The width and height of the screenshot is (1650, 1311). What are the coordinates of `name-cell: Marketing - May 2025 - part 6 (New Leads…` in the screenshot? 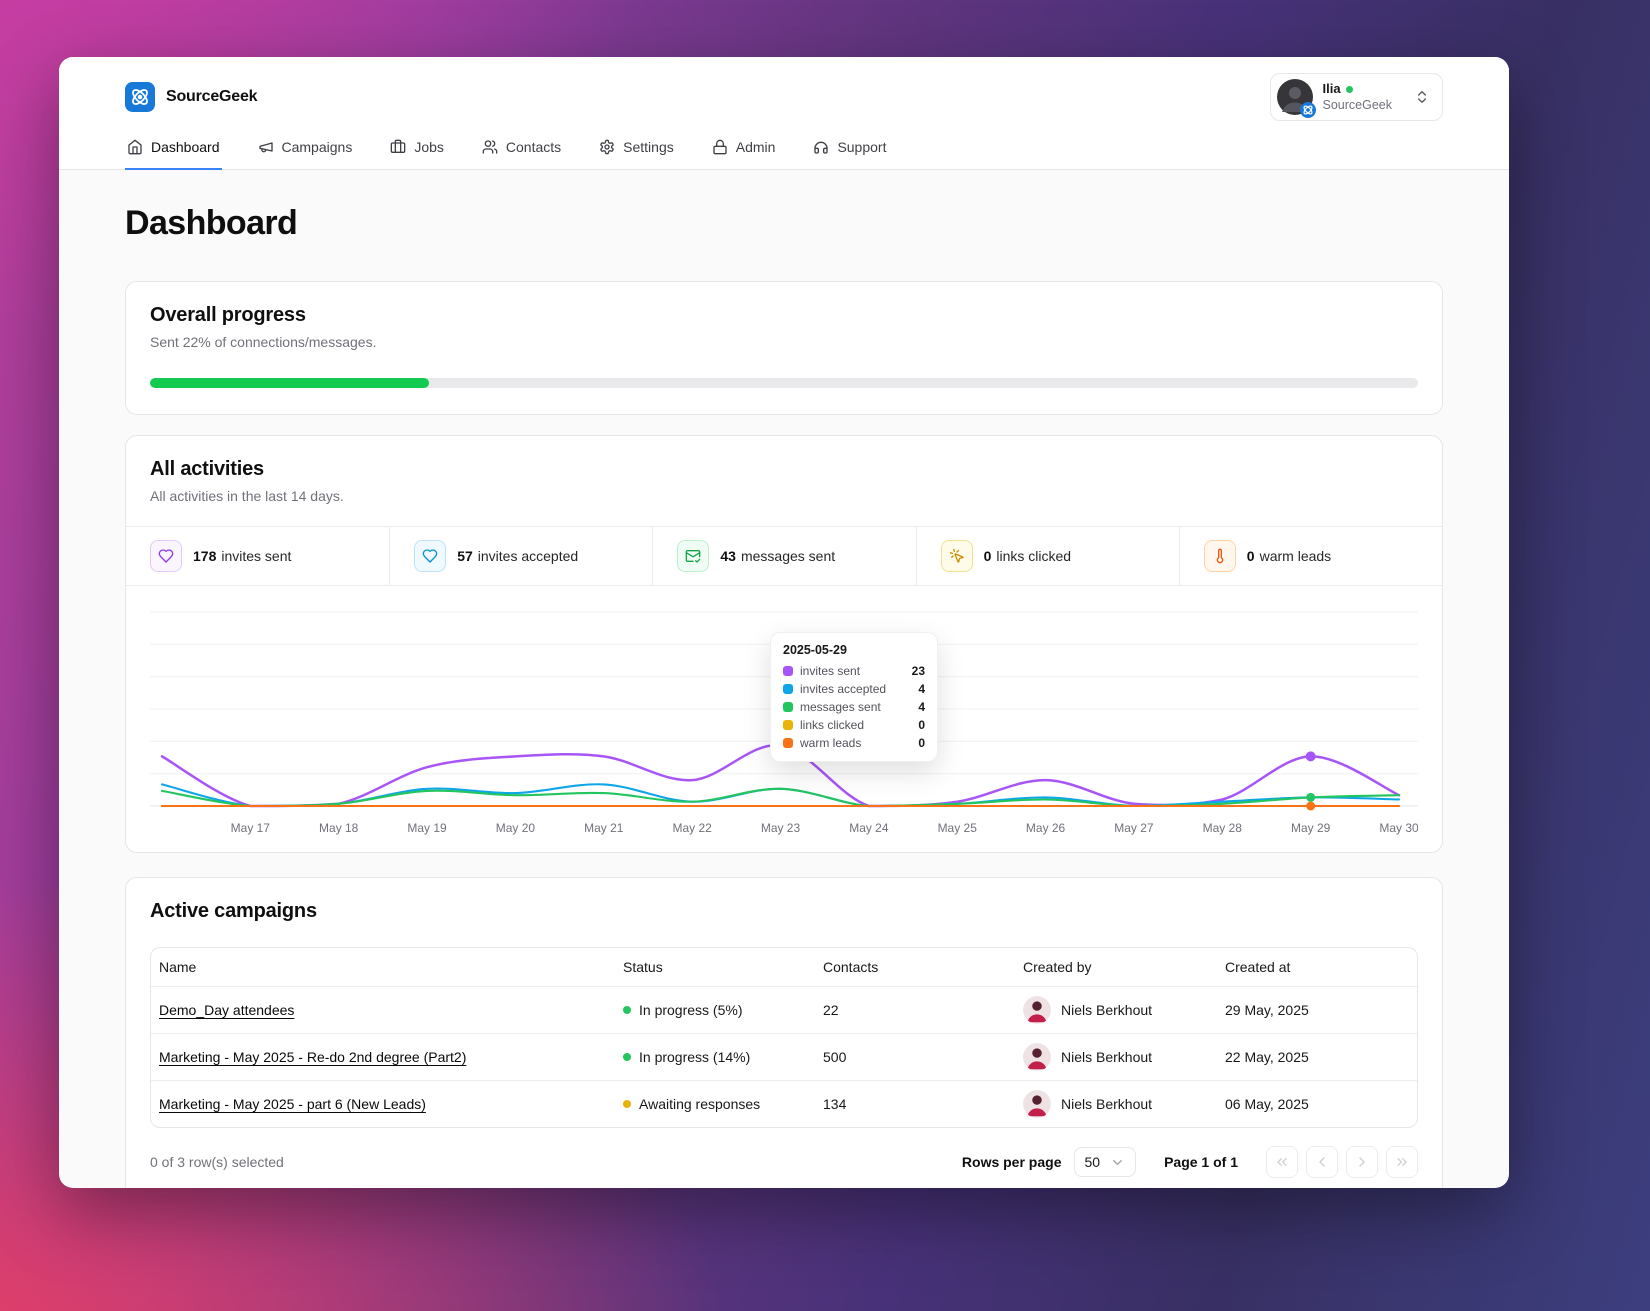 It's located at (383, 1104).